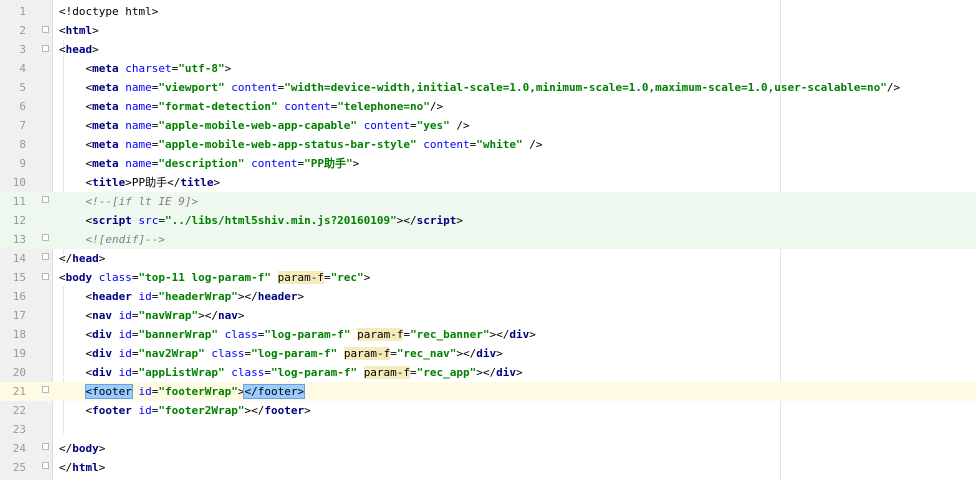 Image resolution: width=976 pixels, height=480 pixels. What do you see at coordinates (22, 87) in the screenshot?
I see `line-number: 5` at bounding box center [22, 87].